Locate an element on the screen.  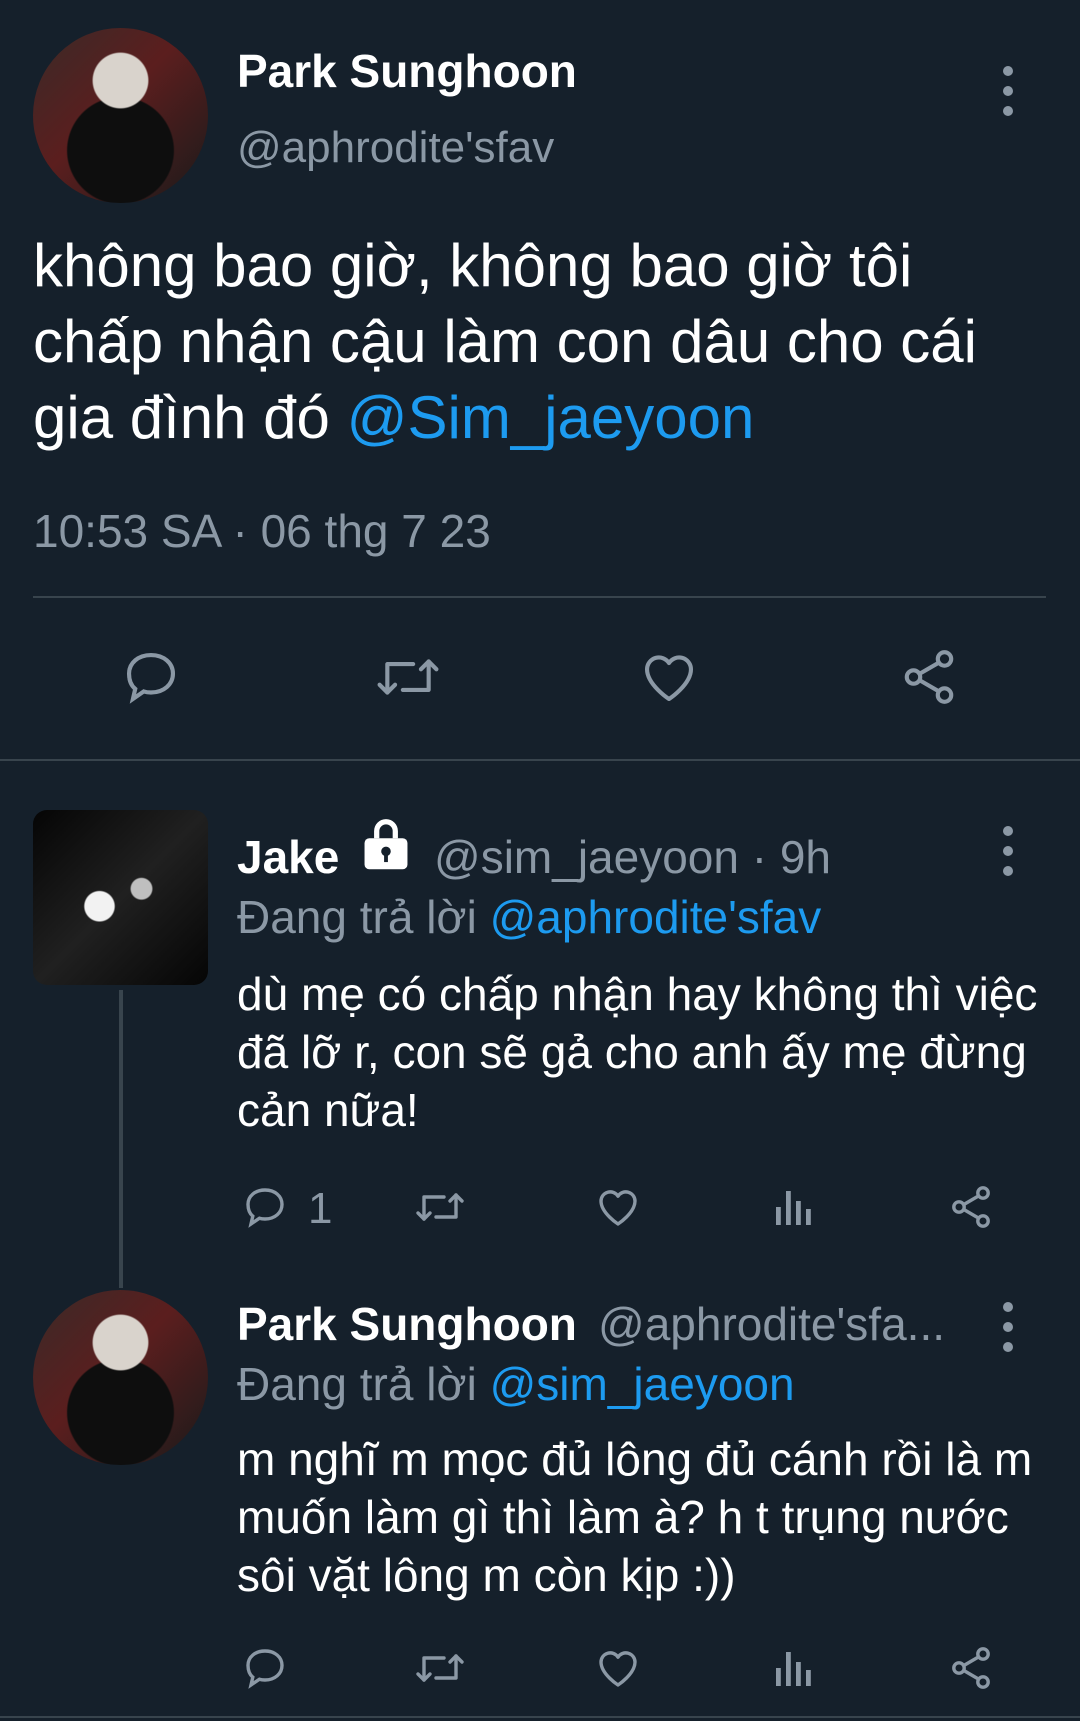
divider is located at coordinates (539, 597).